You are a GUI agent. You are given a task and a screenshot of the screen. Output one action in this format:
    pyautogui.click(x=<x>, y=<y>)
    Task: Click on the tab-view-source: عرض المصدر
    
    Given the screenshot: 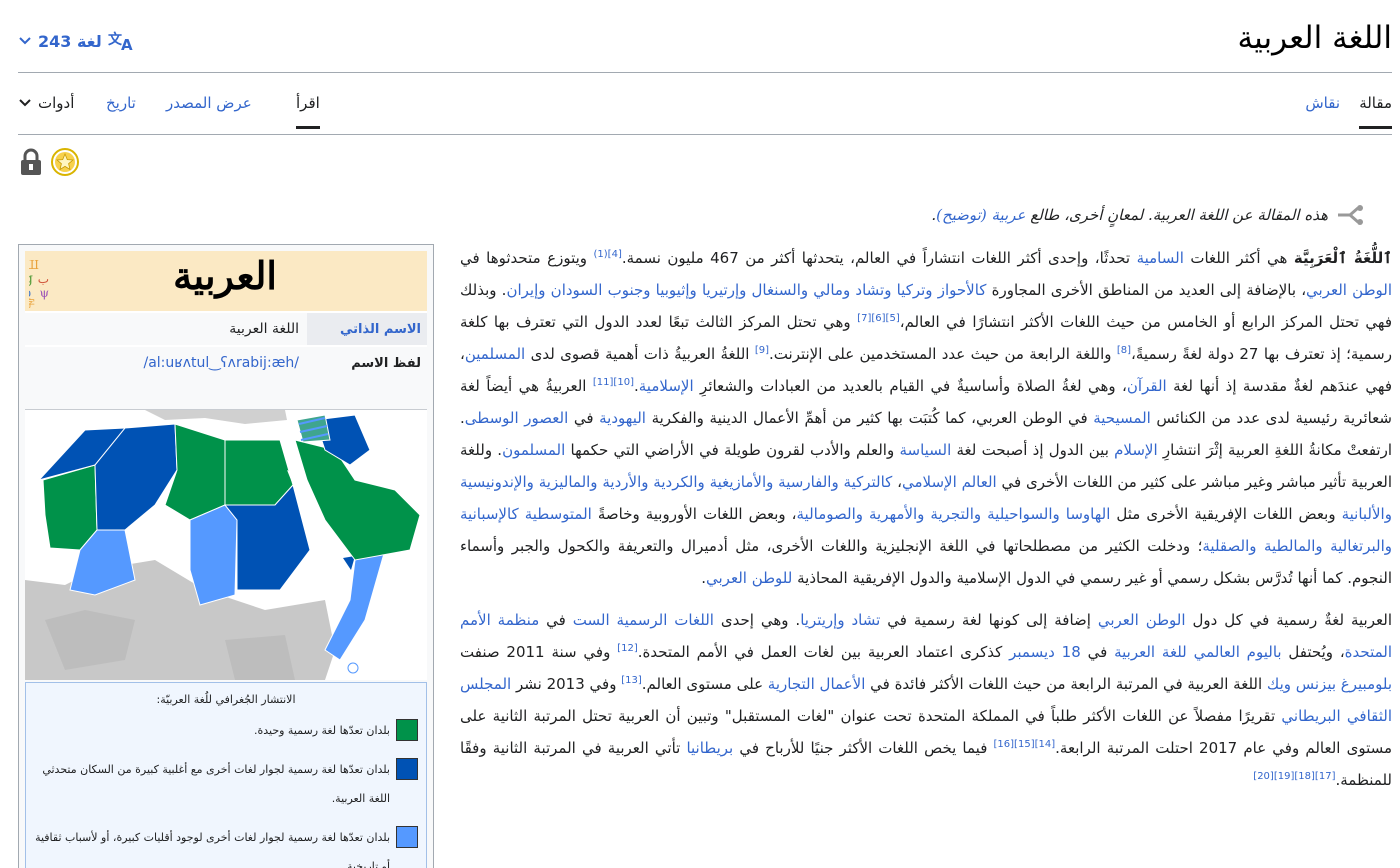 What is the action you would take?
    pyautogui.click(x=209, y=110)
    